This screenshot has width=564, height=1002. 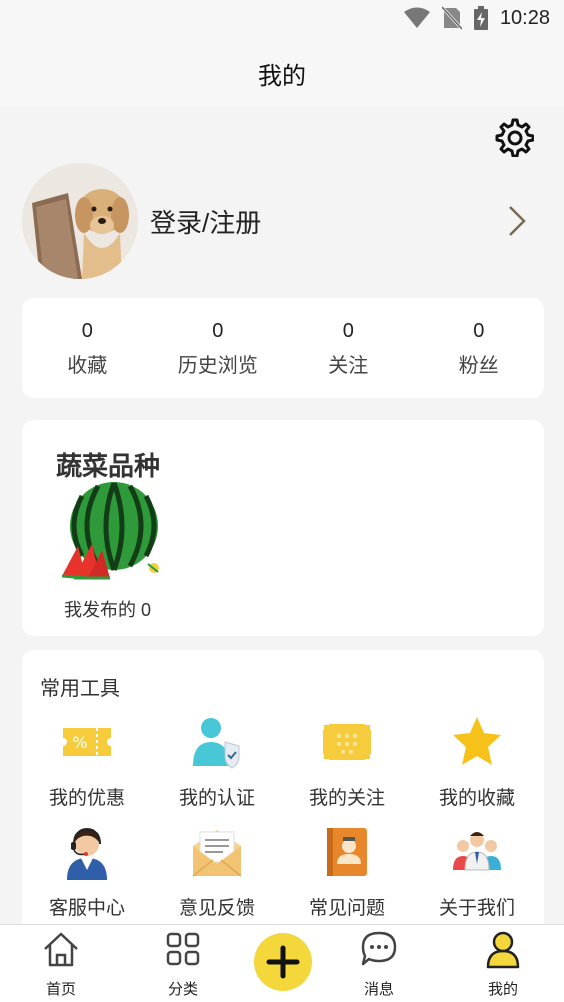 What do you see at coordinates (524, 17) in the screenshot?
I see `status-time: 10:28` at bounding box center [524, 17].